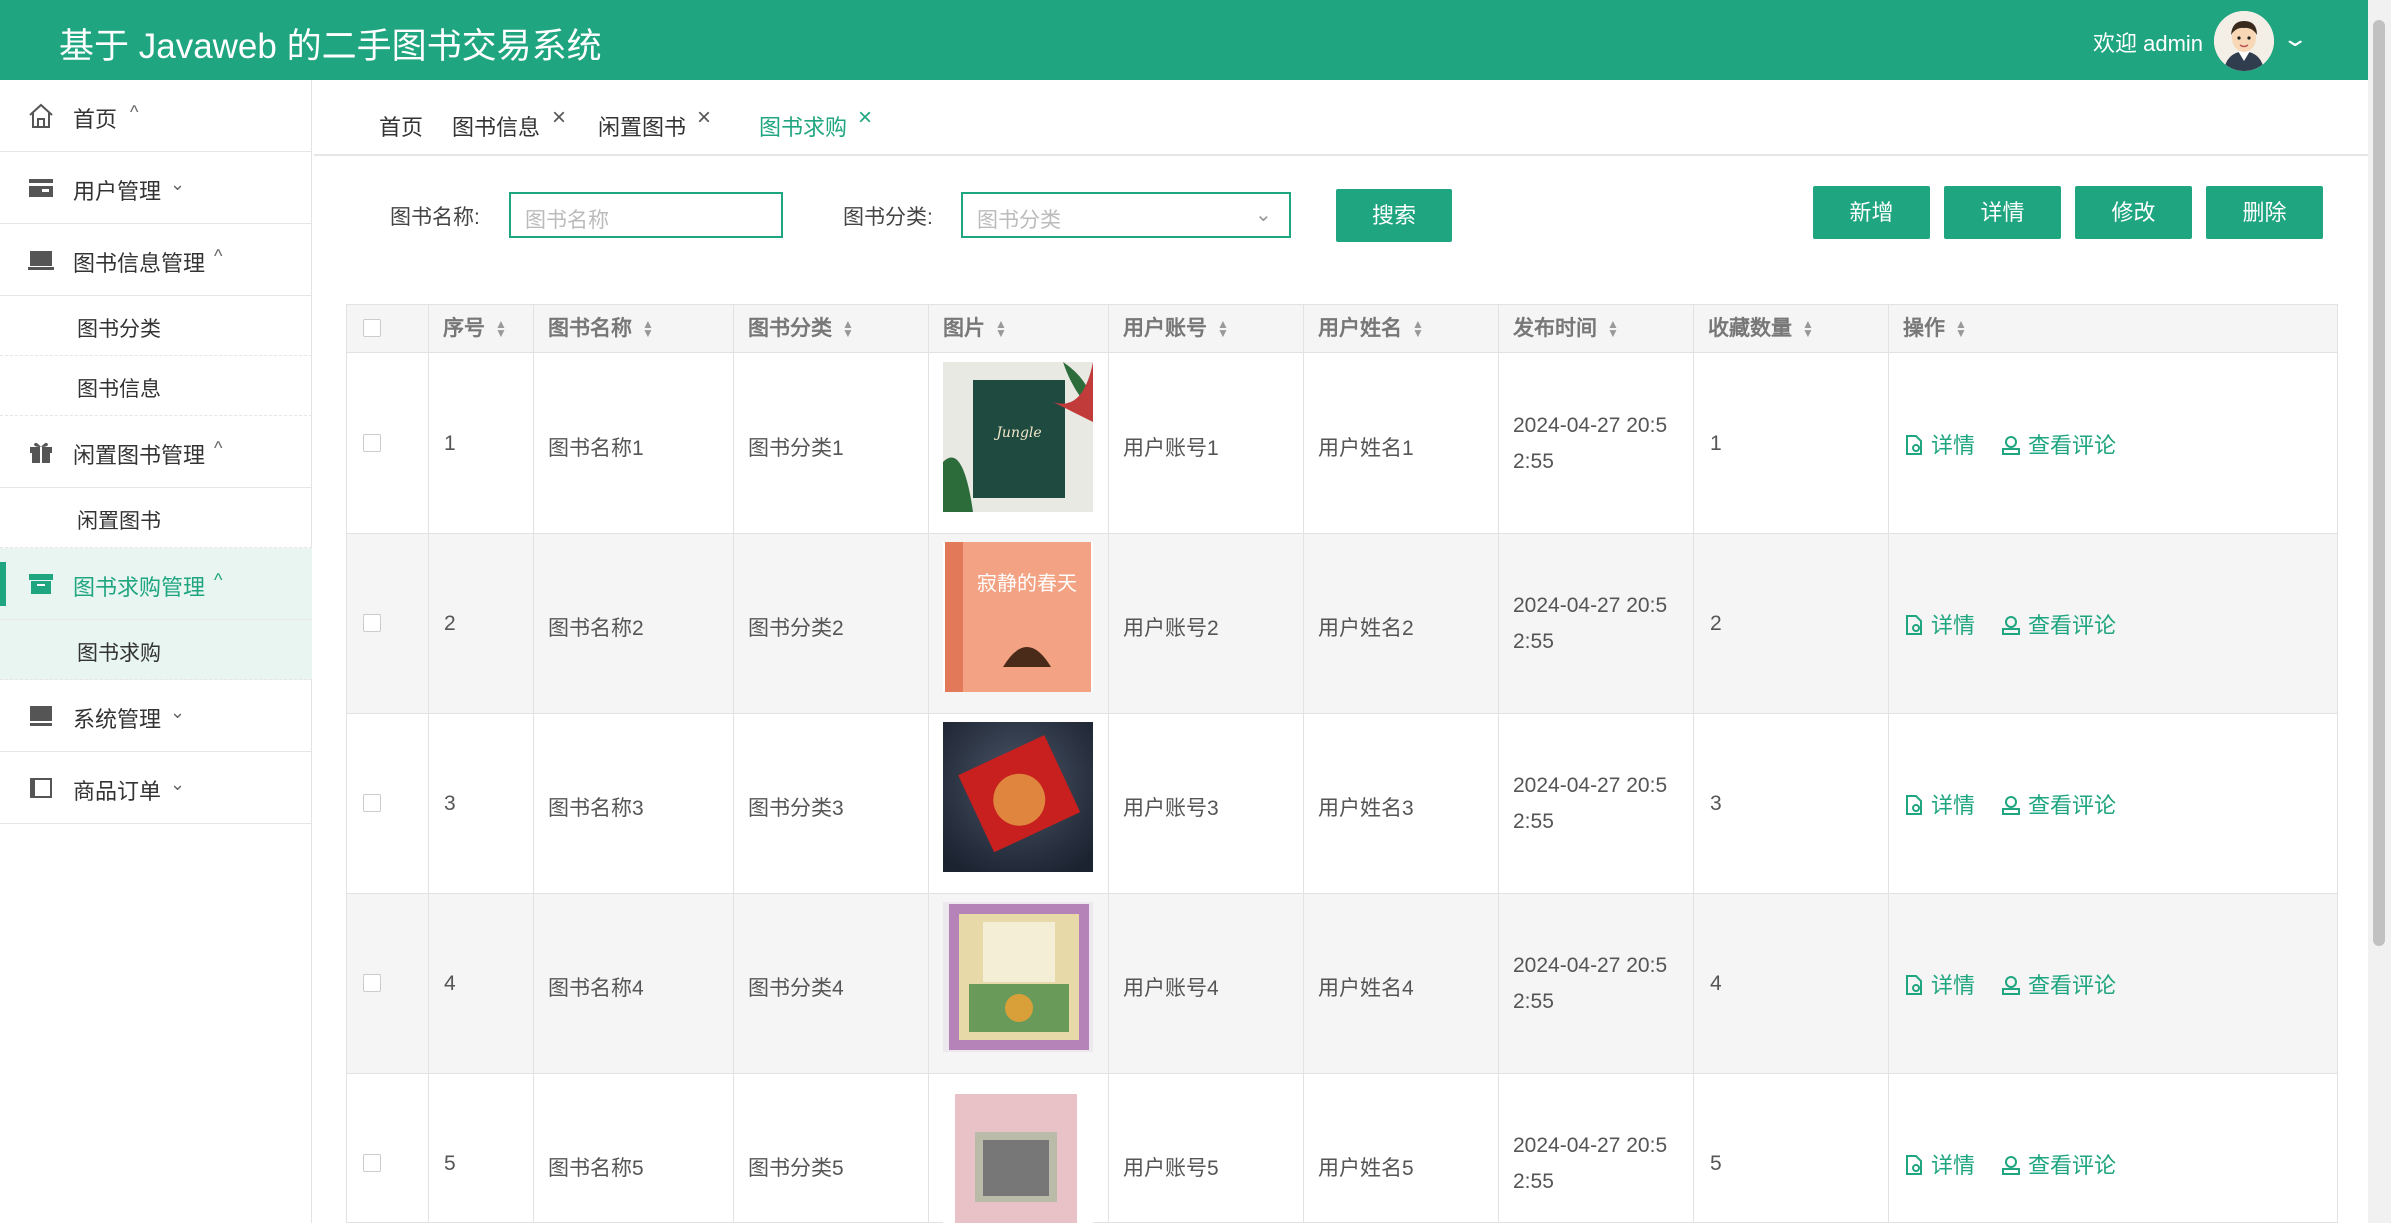 Image resolution: width=2391 pixels, height=1223 pixels. Describe the element at coordinates (496, 126) in the screenshot. I see `tab-book-info: 图书信息` at that location.